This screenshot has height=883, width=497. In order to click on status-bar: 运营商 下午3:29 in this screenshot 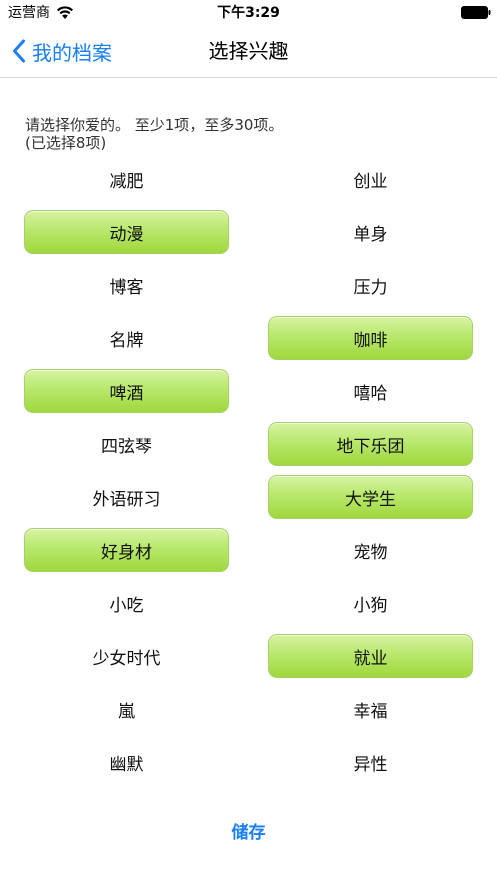, I will do `click(248, 14)`.